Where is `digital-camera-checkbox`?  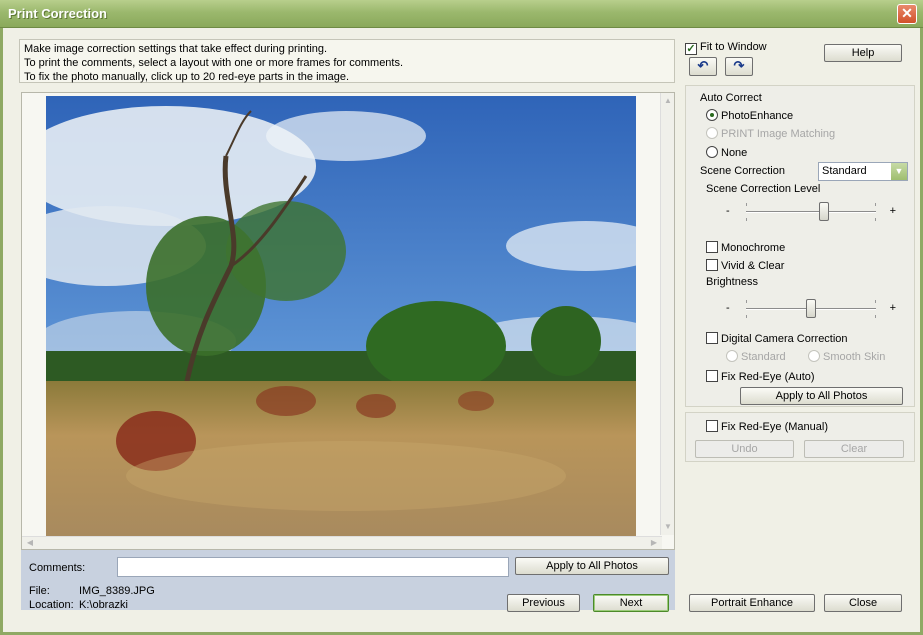 digital-camera-checkbox is located at coordinates (712, 338).